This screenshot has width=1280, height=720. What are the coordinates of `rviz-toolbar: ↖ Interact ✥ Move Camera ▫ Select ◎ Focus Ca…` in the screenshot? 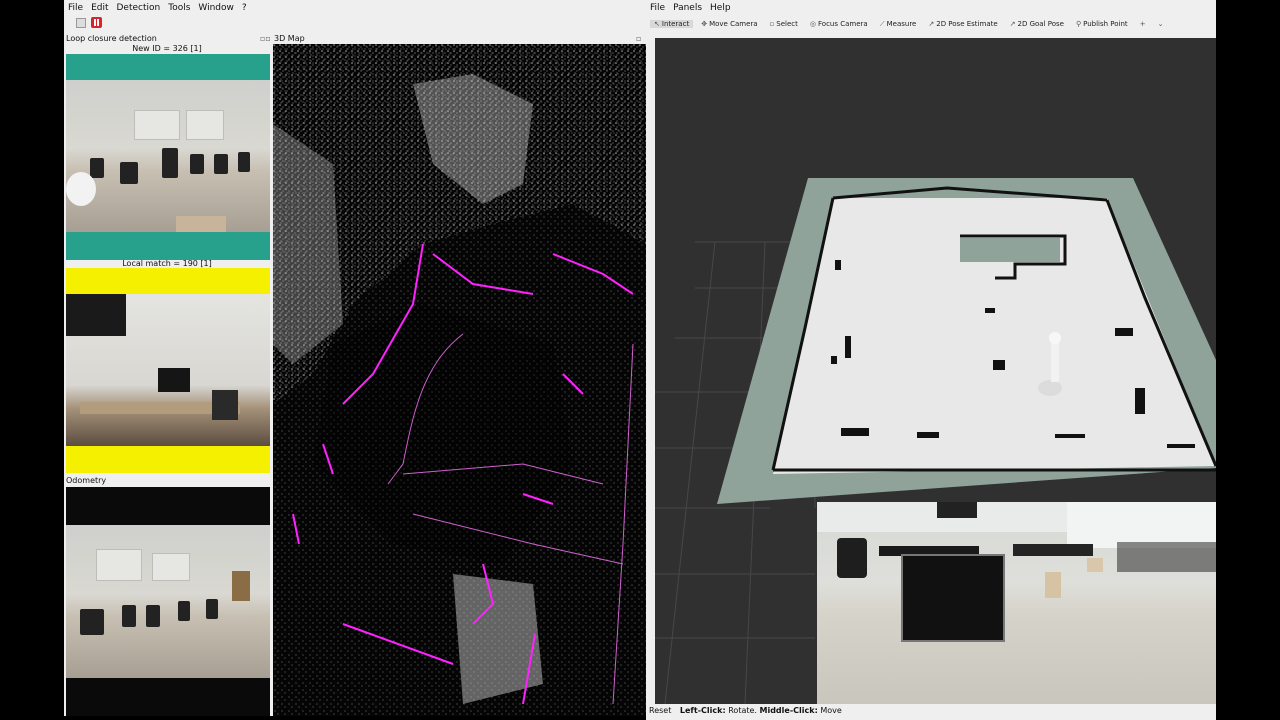 It's located at (908, 24).